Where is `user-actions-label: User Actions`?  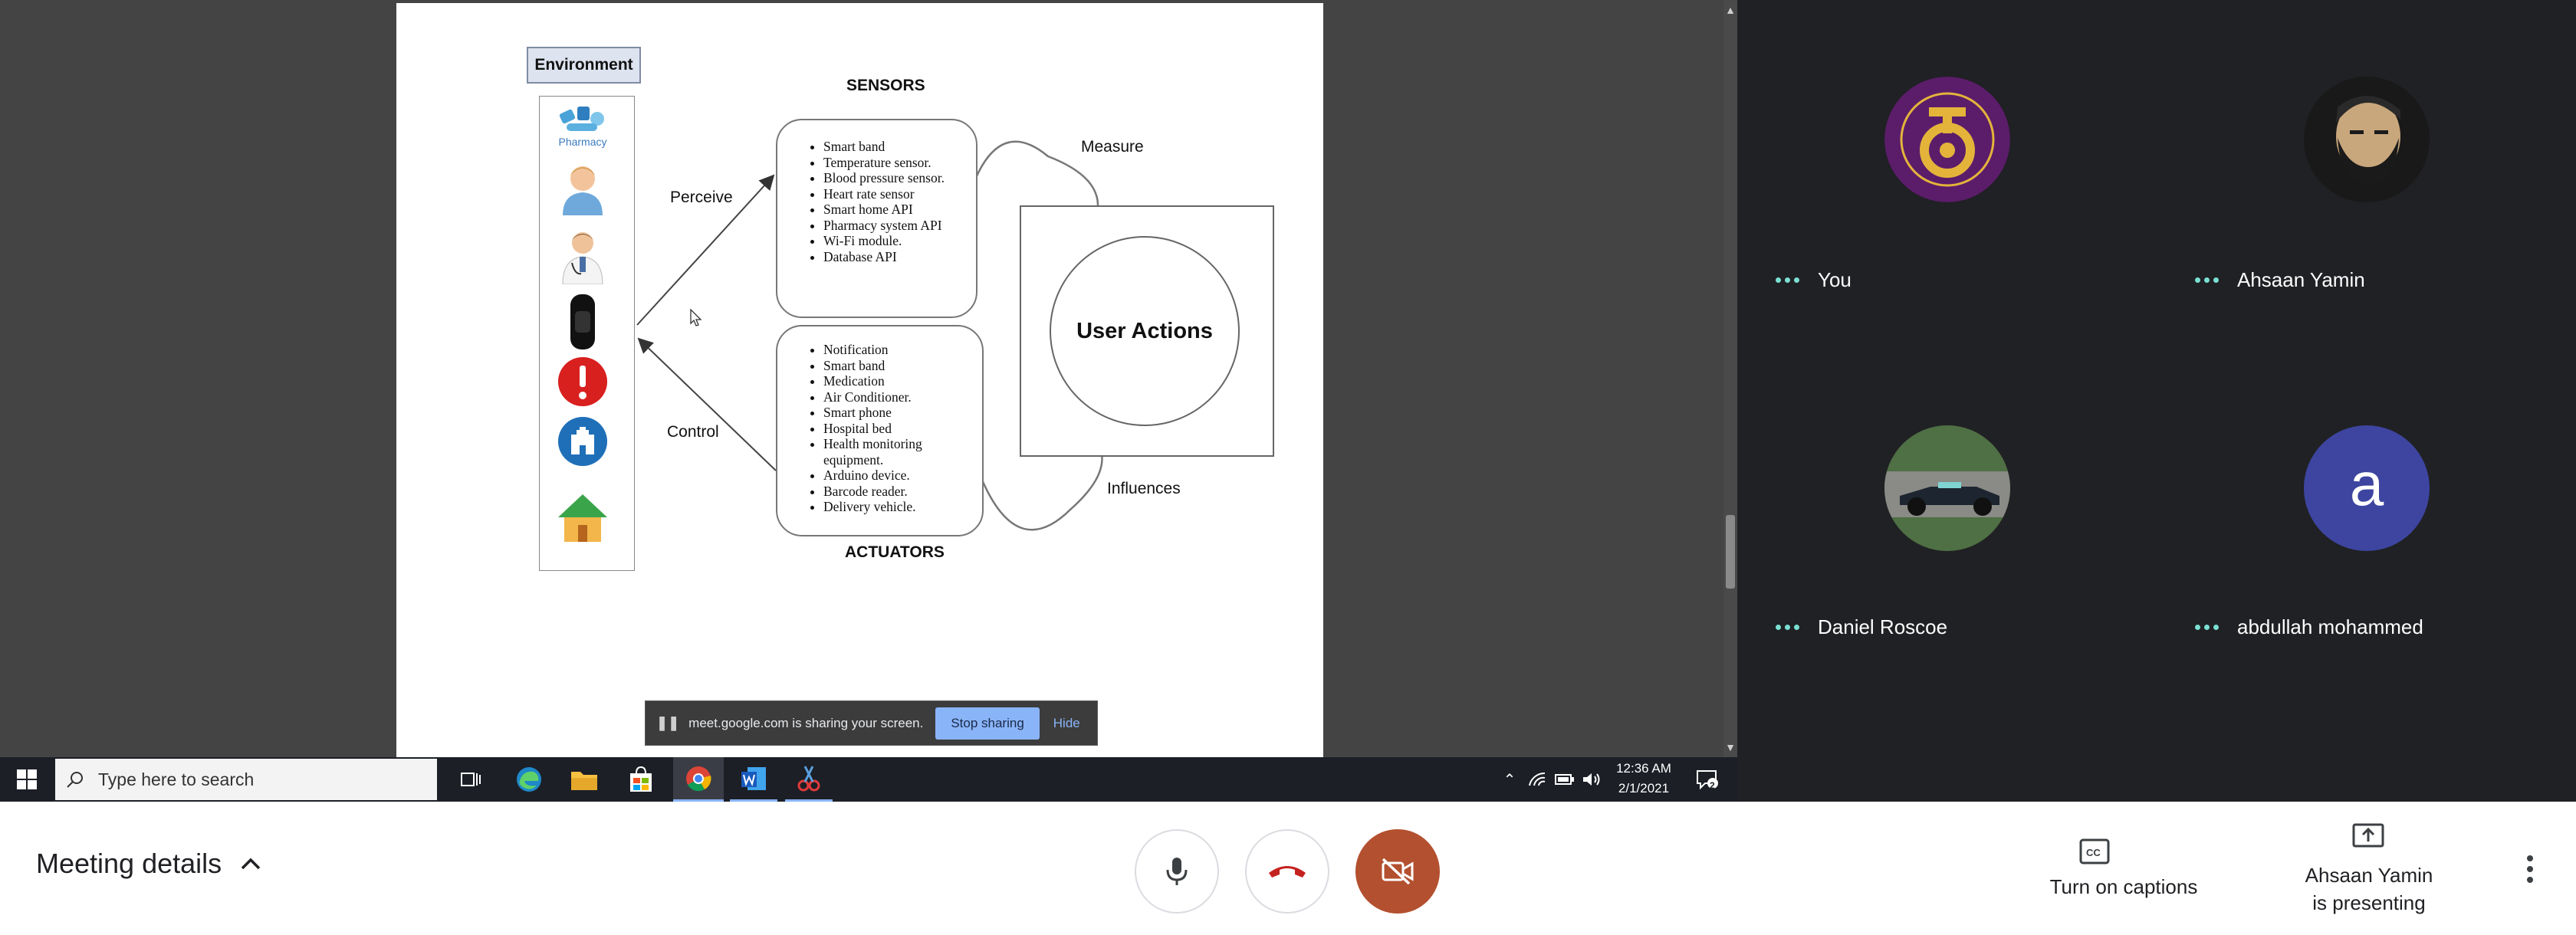 user-actions-label: User Actions is located at coordinates (1145, 331).